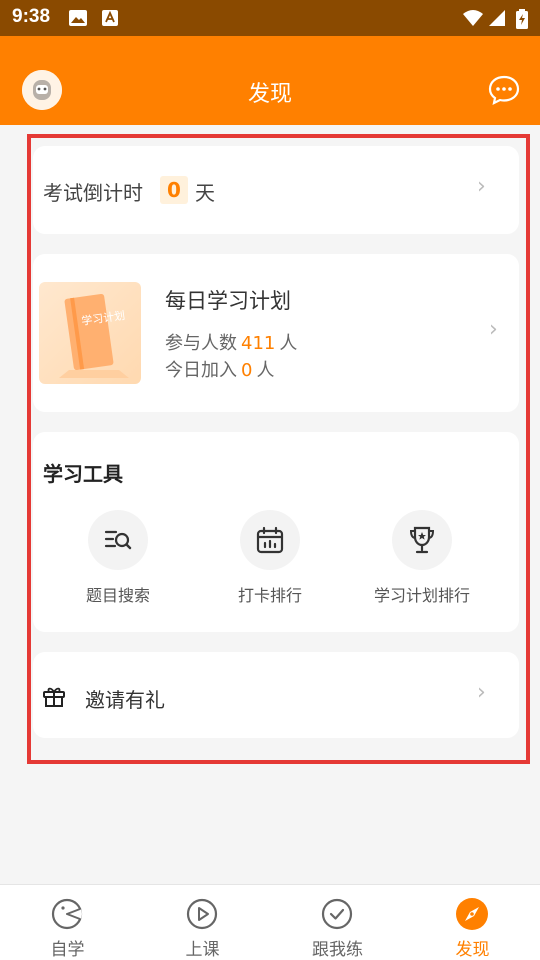 The height and width of the screenshot is (960, 540). Describe the element at coordinates (31, 16) in the screenshot. I see `status-time: 9:38` at that location.